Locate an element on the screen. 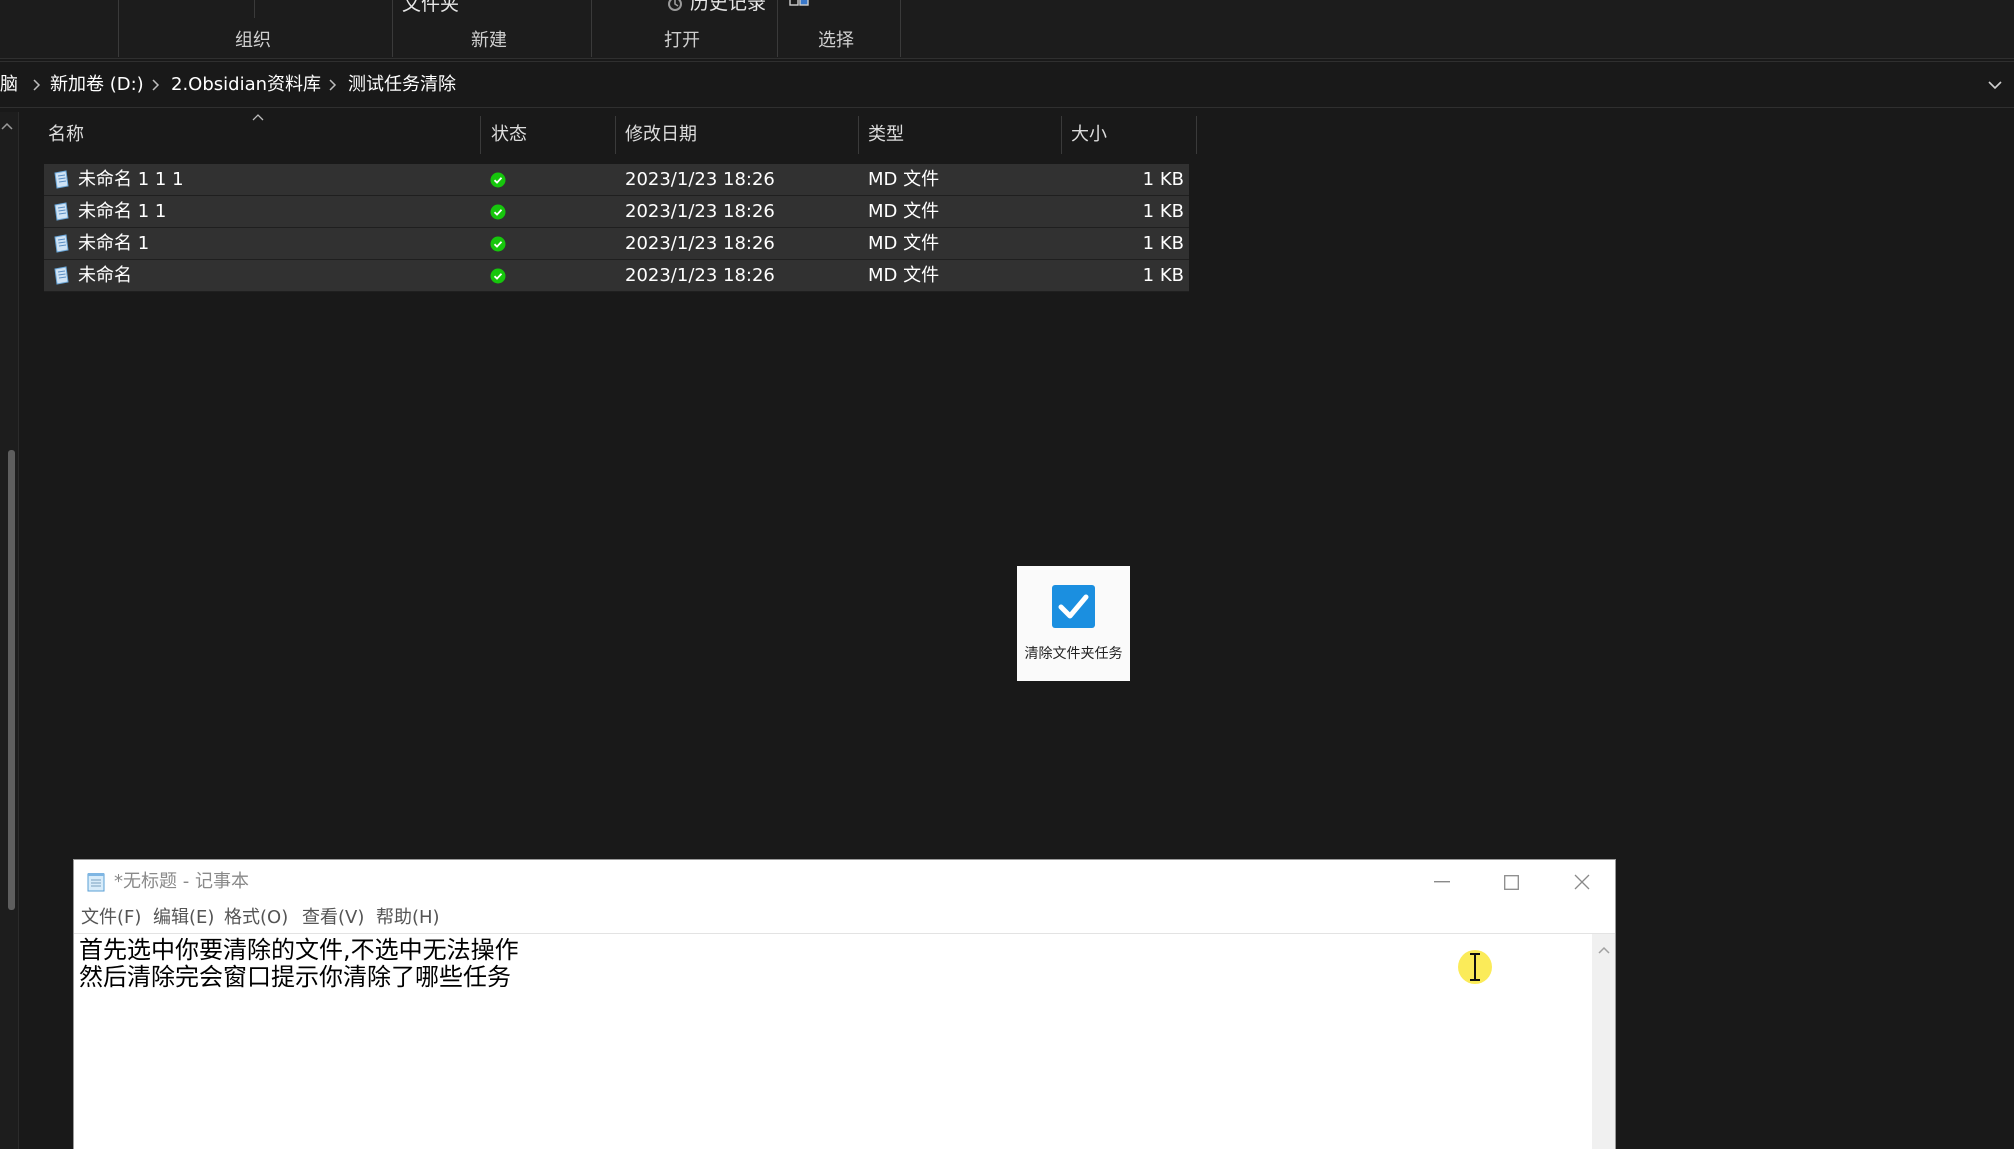 The image size is (2014, 1149). file-name: 未命名 1 1 is located at coordinates (122, 212).